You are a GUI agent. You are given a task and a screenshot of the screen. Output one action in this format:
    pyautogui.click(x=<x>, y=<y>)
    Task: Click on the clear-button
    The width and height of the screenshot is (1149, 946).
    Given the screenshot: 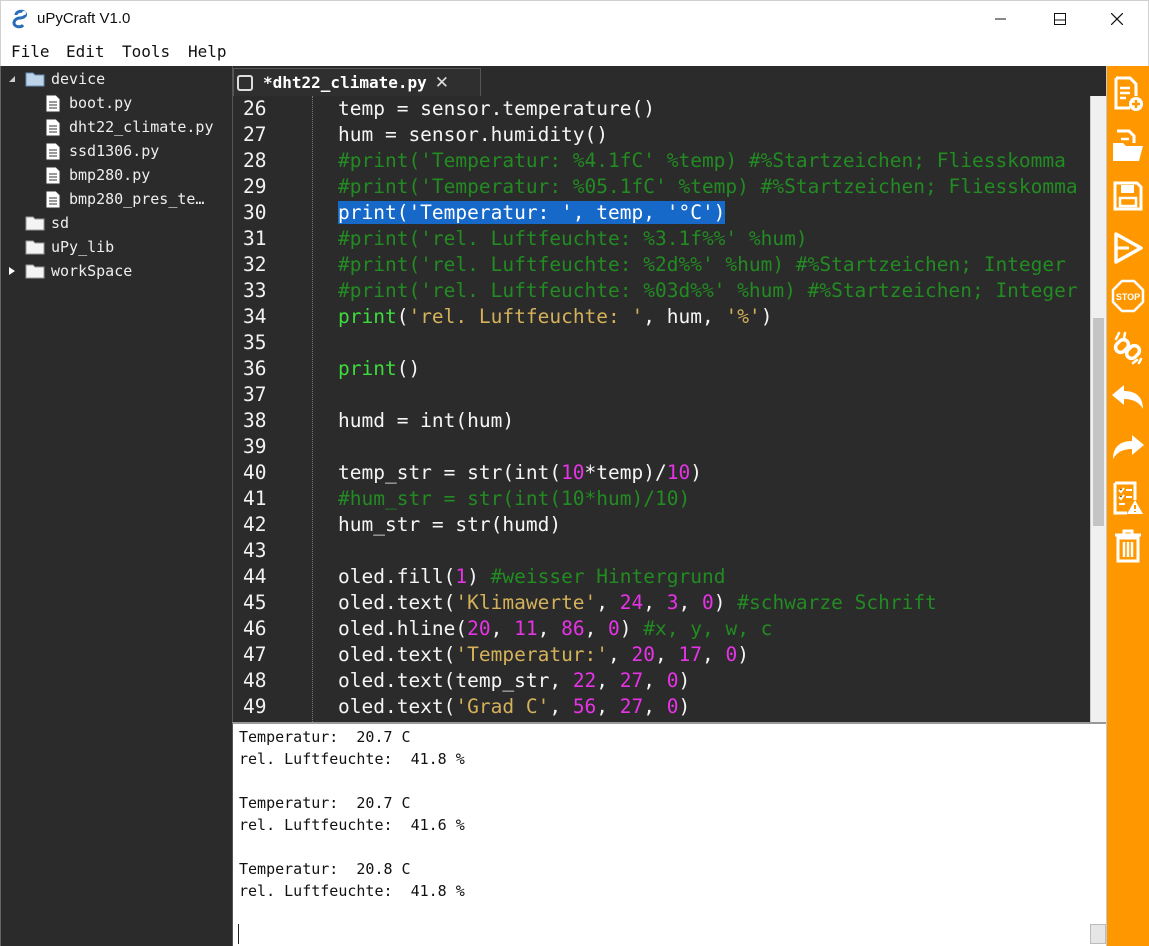 What is the action you would take?
    pyautogui.click(x=1128, y=546)
    